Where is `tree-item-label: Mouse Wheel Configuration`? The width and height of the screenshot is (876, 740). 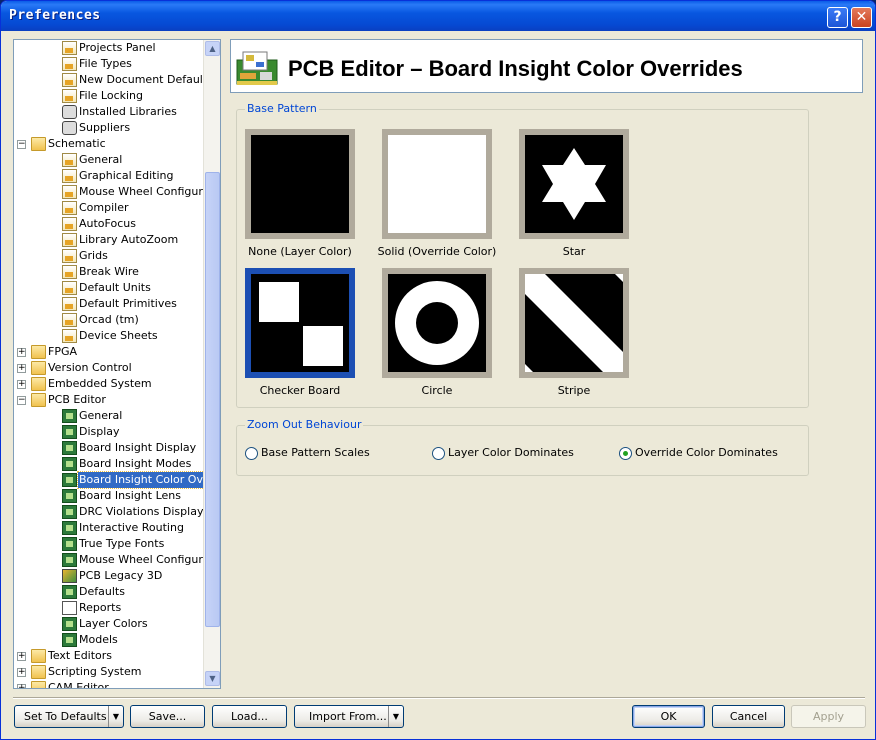 tree-item-label: Mouse Wheel Configuration is located at coordinates (150, 191).